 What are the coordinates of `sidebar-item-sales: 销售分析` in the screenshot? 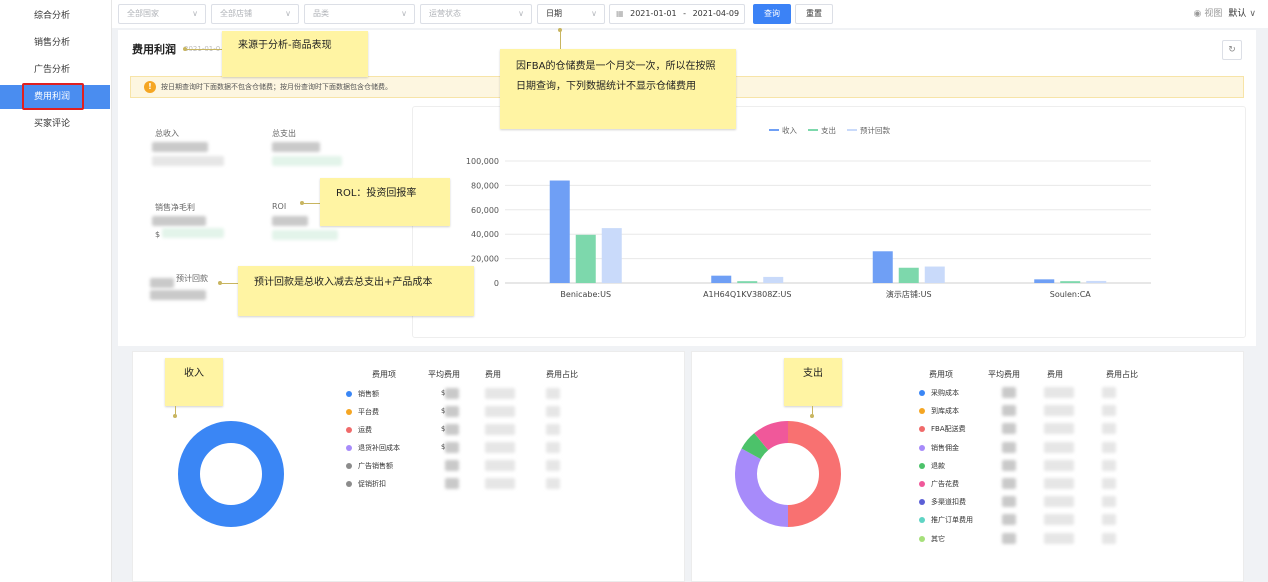 It's located at (55, 43).